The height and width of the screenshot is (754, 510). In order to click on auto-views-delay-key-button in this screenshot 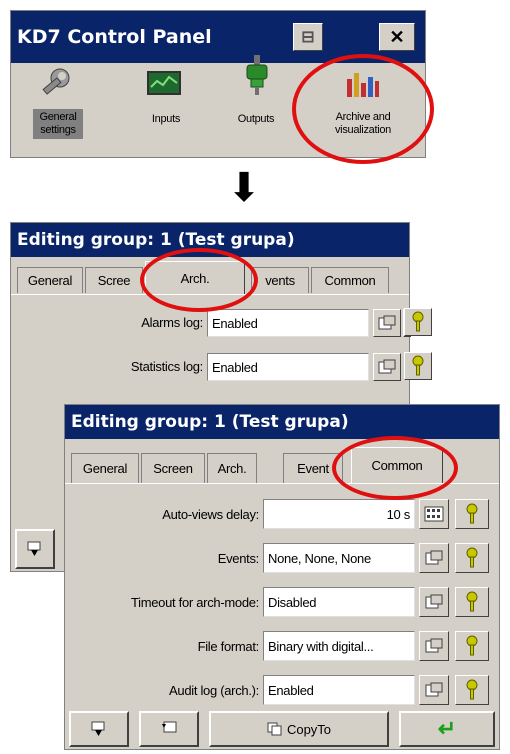, I will do `click(472, 514)`.